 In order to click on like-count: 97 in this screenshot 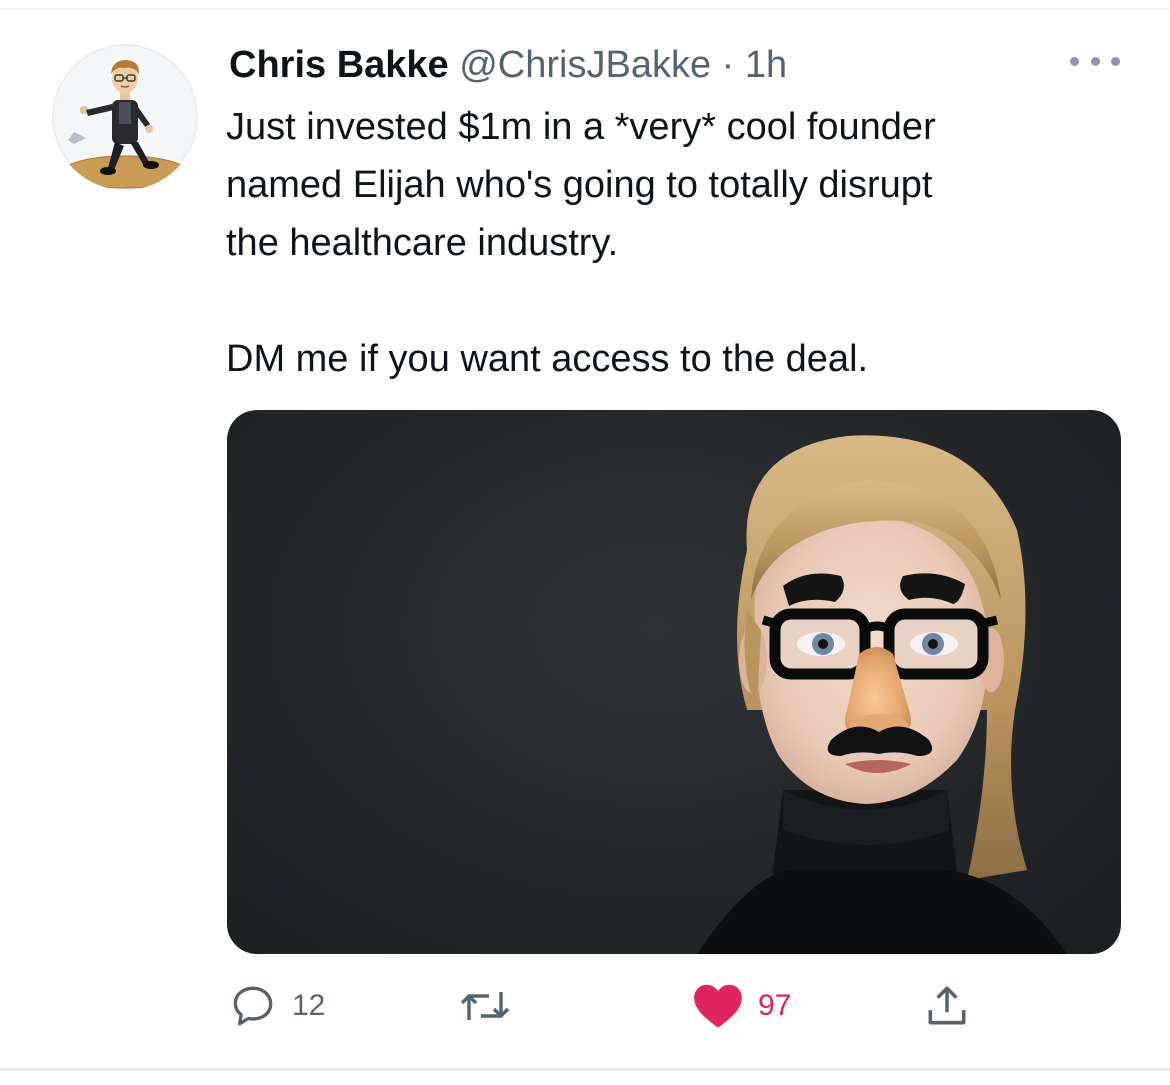, I will do `click(775, 1005)`.